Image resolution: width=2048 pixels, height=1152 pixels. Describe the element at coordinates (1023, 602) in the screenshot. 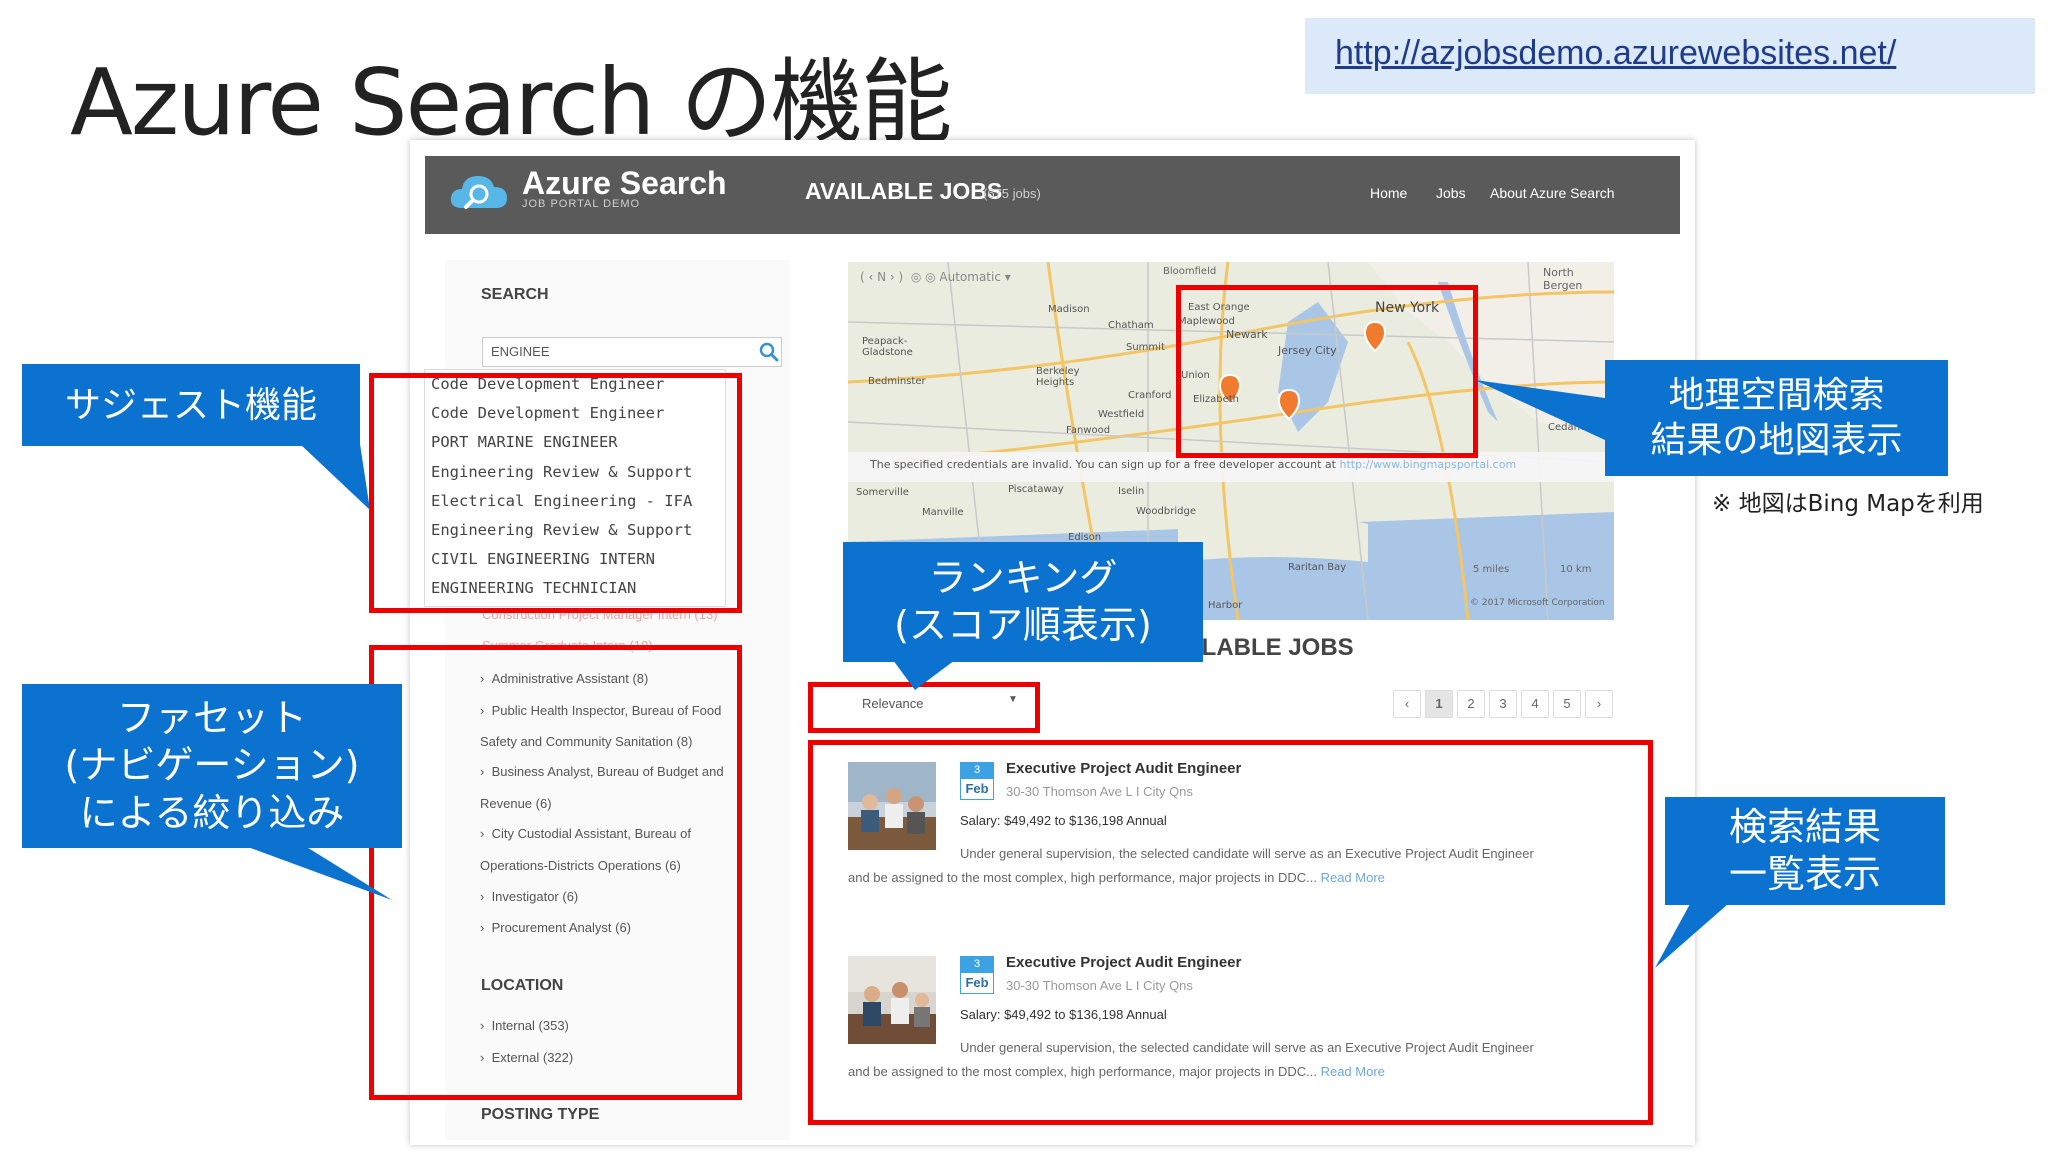

I see `callout-ranking: ランキング (スコア順表示)` at that location.